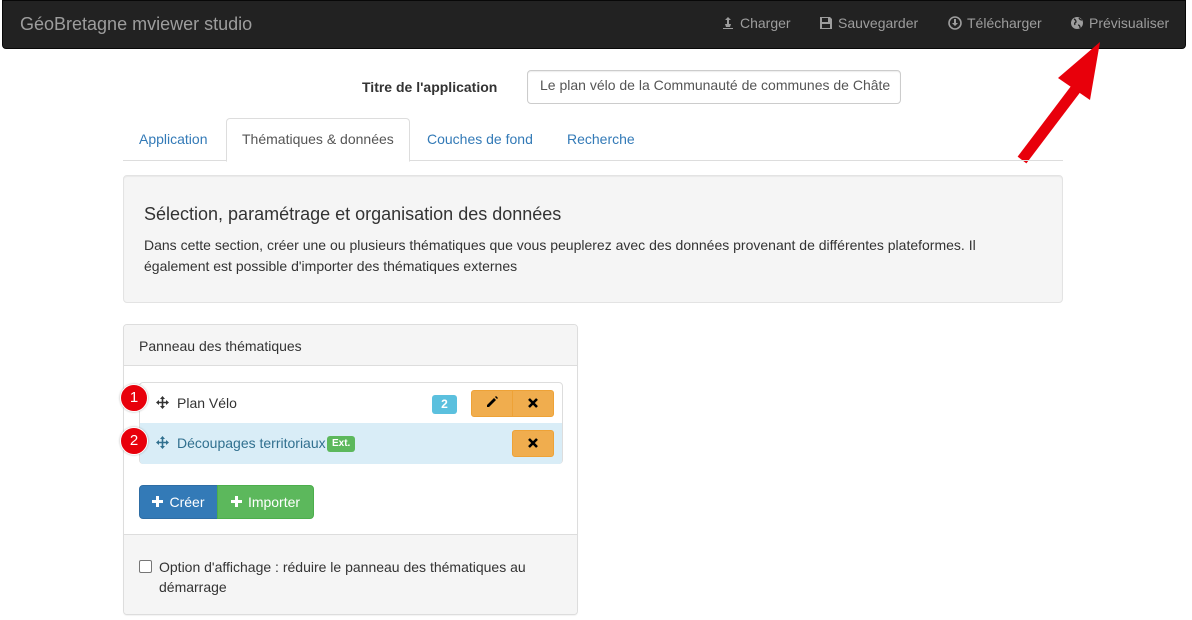 The image size is (1192, 620). I want to click on edit-theme-button, so click(492, 403).